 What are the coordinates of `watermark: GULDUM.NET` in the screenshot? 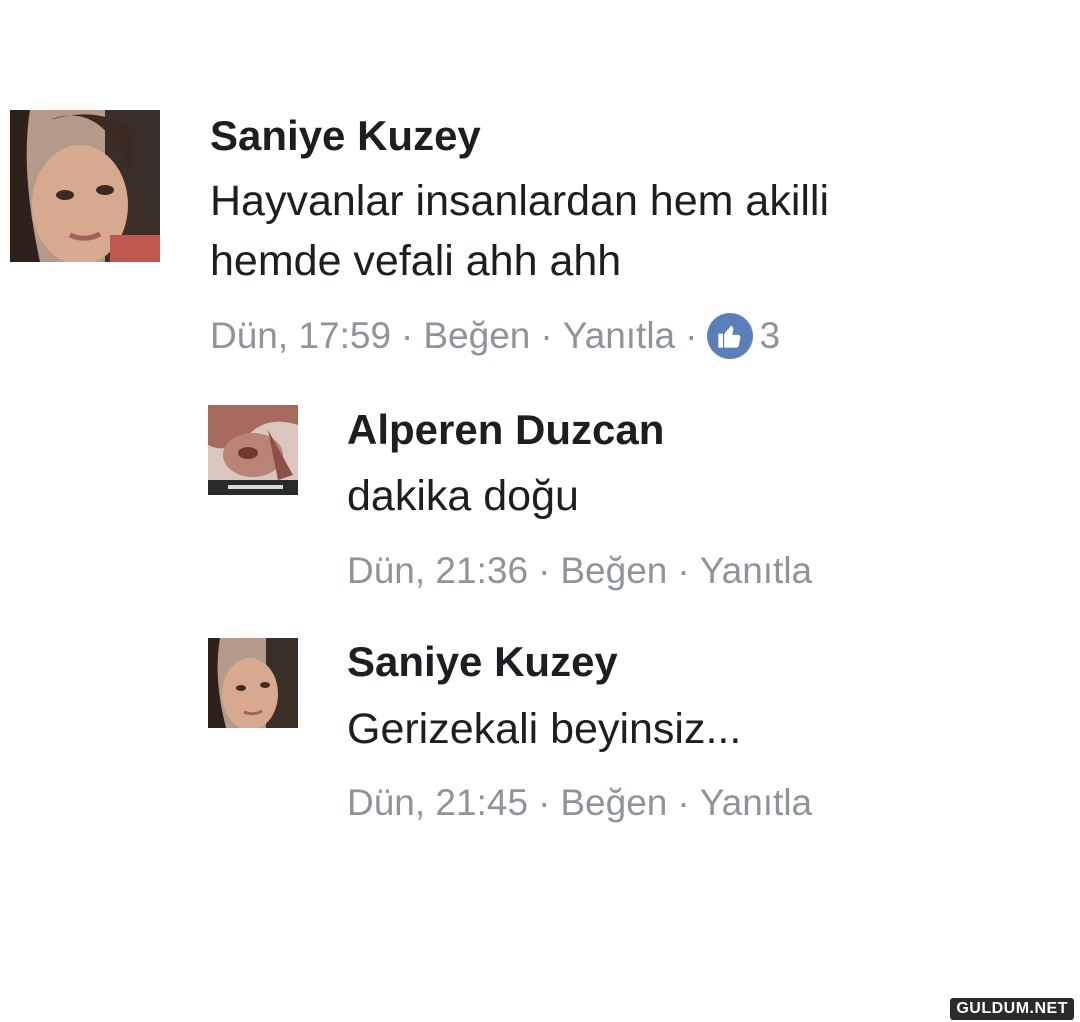 It's located at (1012, 1009).